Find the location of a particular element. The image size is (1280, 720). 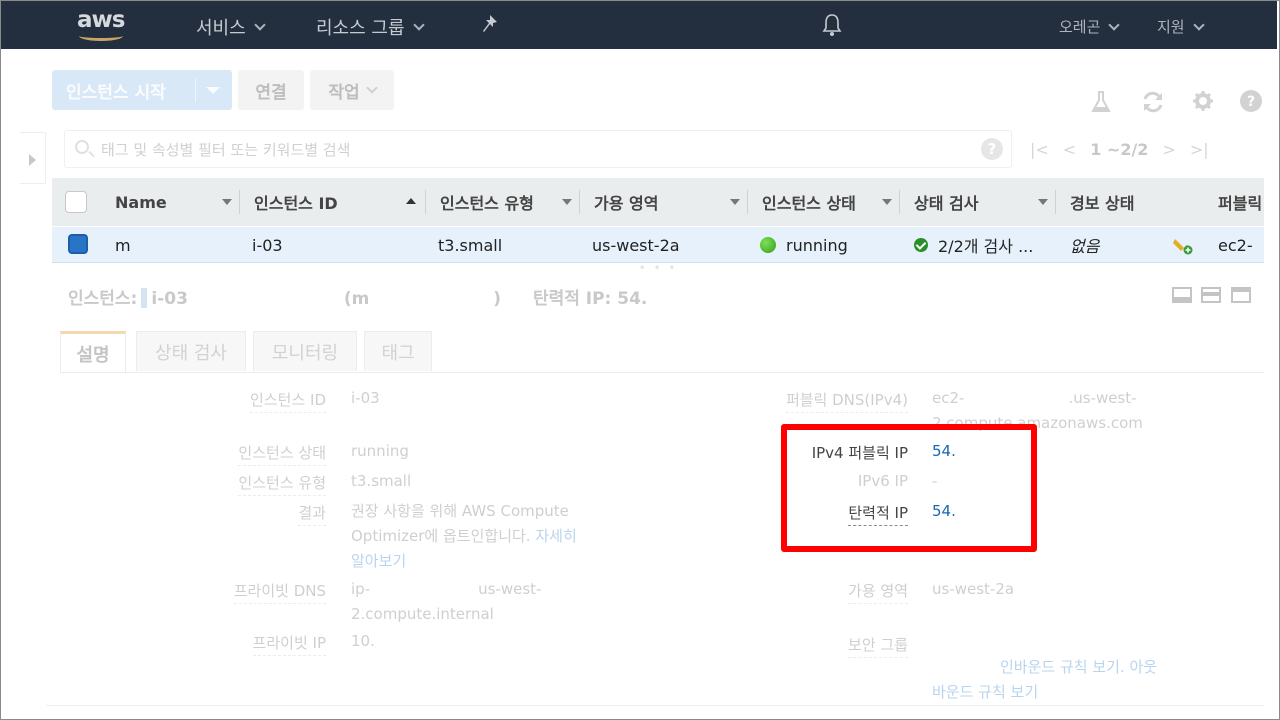

launch-instance-button: 인스턴스 시작 is located at coordinates (142, 90).